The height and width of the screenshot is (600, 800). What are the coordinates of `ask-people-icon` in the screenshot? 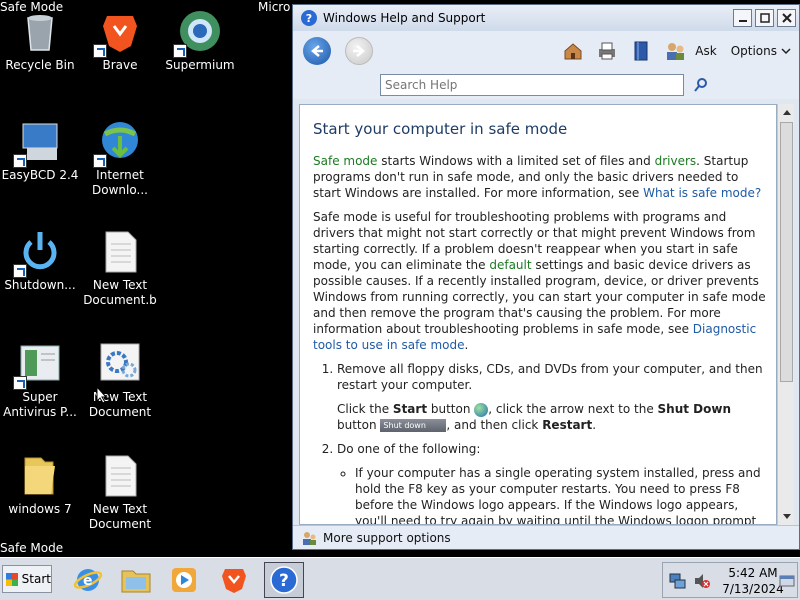 It's located at (676, 51).